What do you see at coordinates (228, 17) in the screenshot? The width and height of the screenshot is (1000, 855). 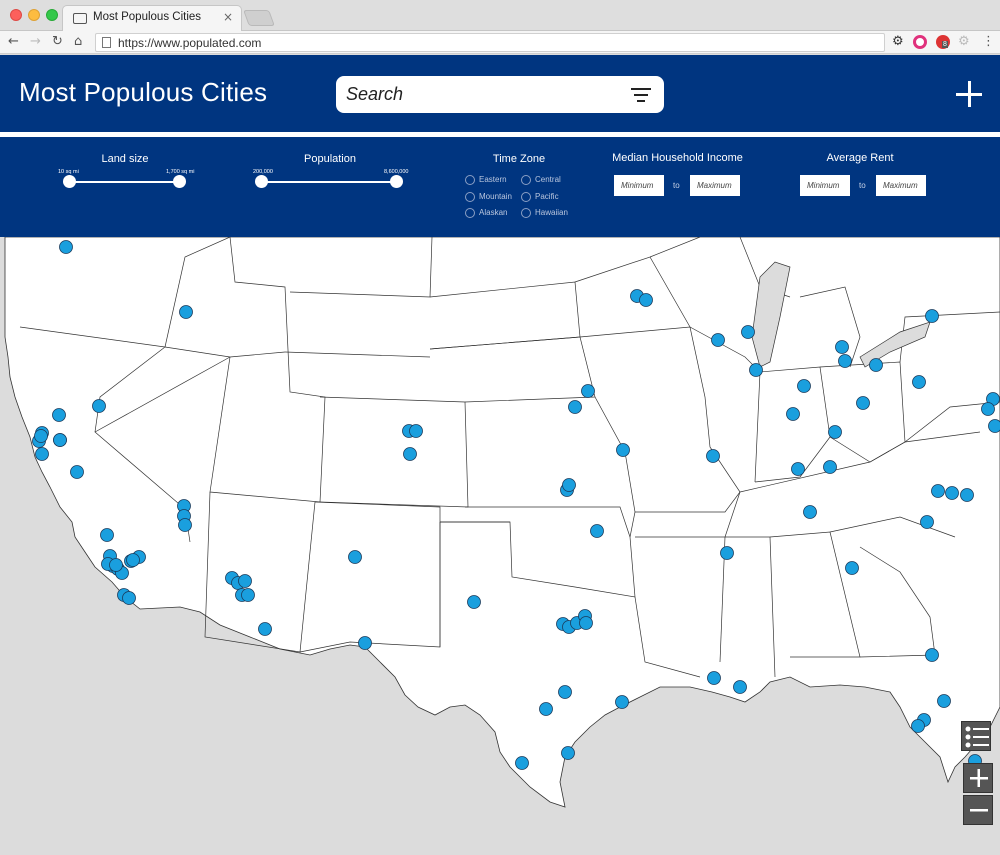 I see `tab-close-icon: ×` at bounding box center [228, 17].